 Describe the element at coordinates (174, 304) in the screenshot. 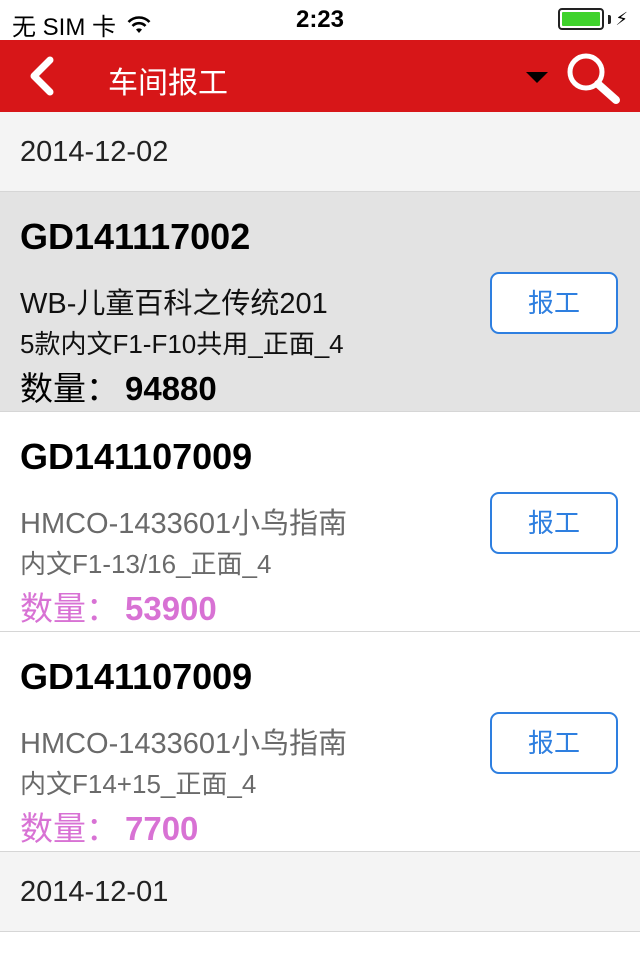

I see `order-title: WB-儿童百科之传统201` at that location.